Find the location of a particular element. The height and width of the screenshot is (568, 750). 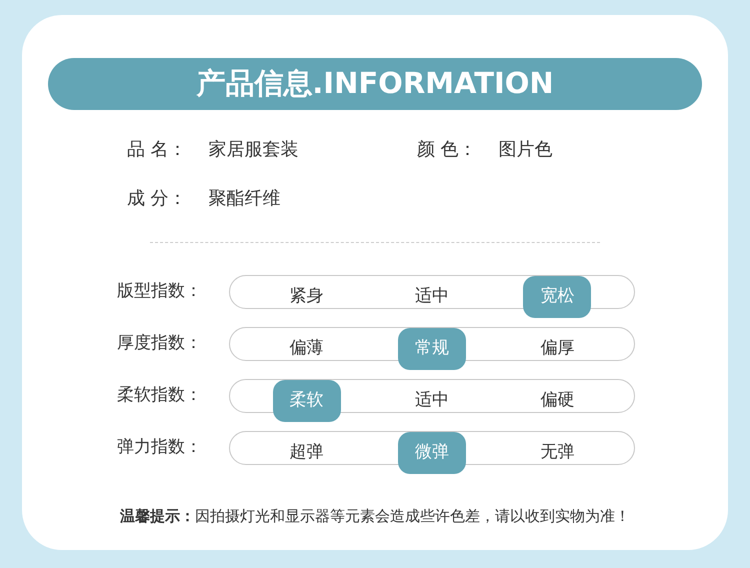

index-label: 厚度指数： is located at coordinates (159, 344).